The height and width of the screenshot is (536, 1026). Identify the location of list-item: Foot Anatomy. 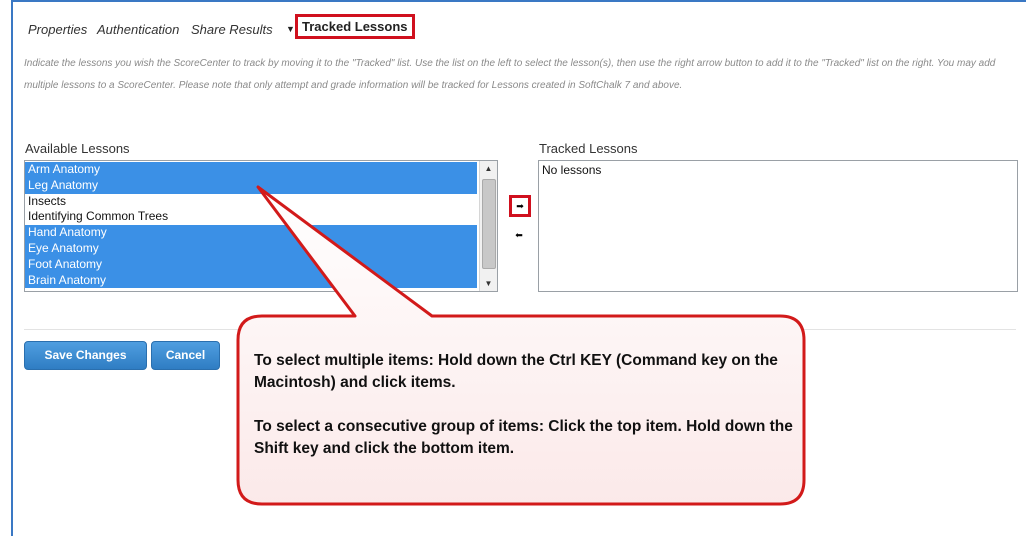
(251, 264).